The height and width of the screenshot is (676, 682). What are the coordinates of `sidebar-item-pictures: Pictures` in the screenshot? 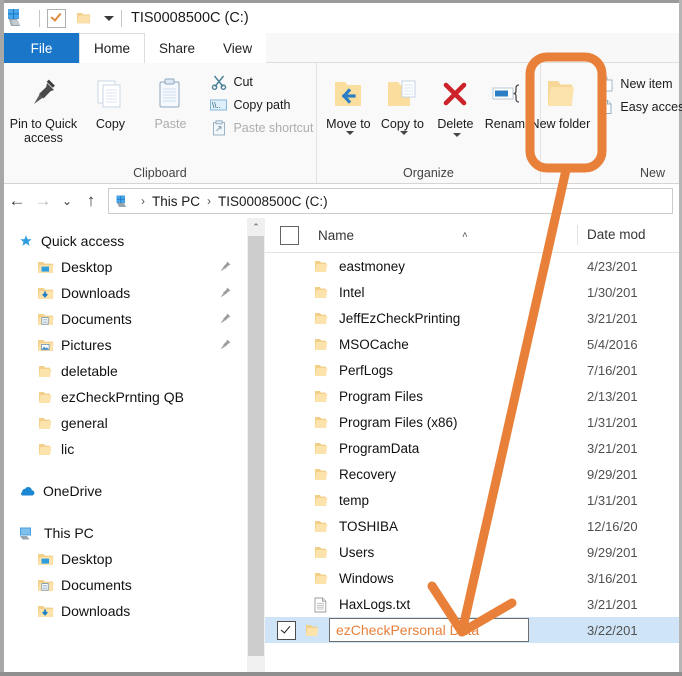 It's located at (125, 345).